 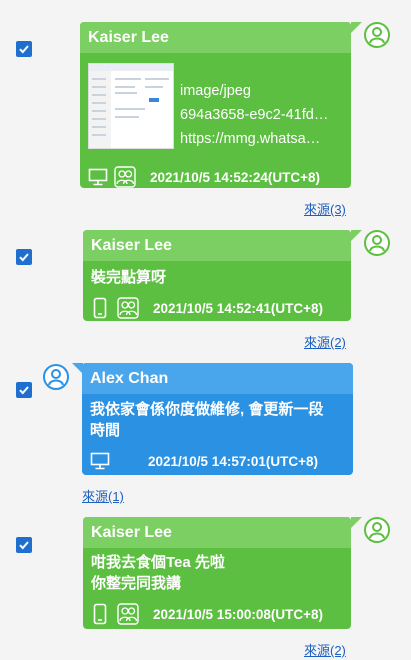 What do you see at coordinates (129, 277) in the screenshot?
I see `message-text: 裝完點算呀` at bounding box center [129, 277].